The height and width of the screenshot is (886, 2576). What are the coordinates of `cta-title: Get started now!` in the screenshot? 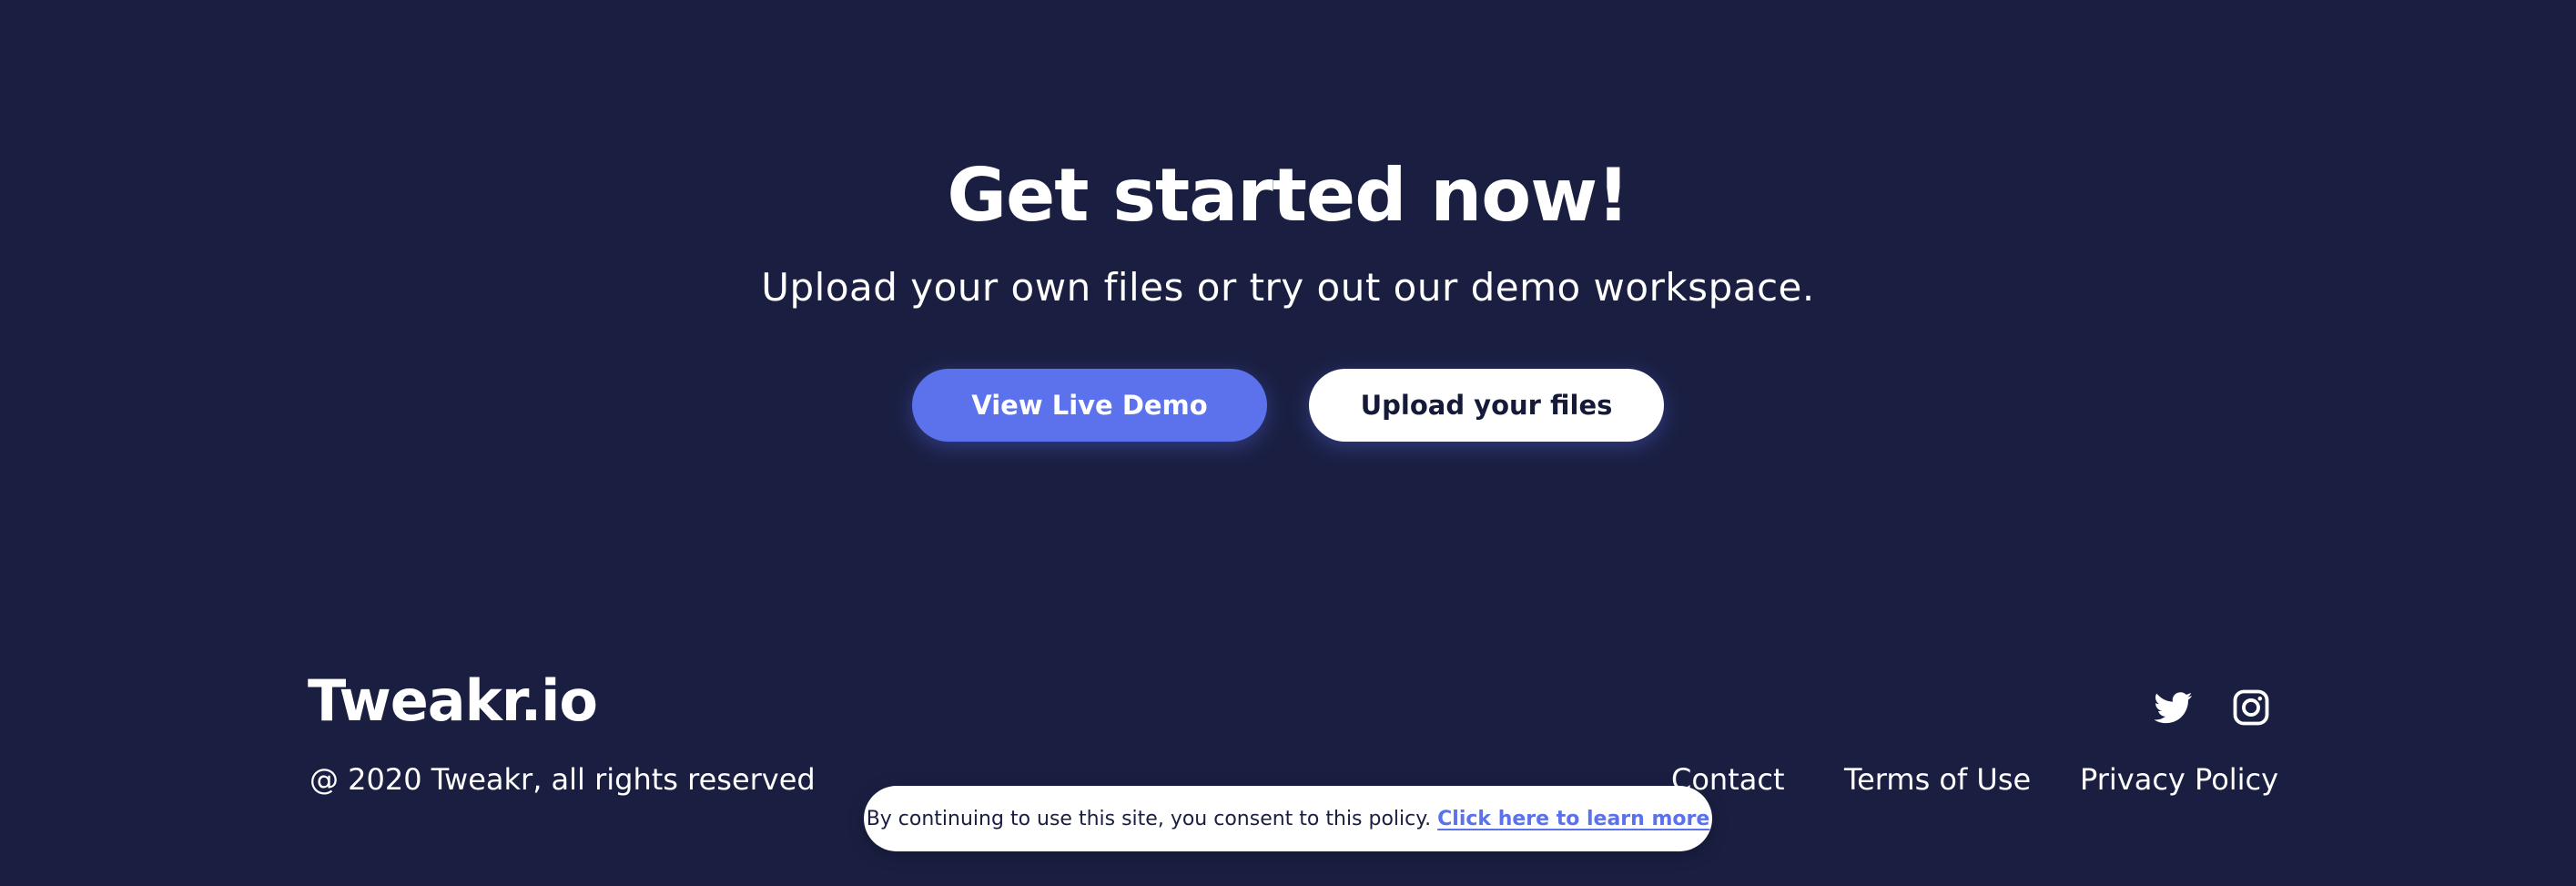 It's located at (1288, 195).